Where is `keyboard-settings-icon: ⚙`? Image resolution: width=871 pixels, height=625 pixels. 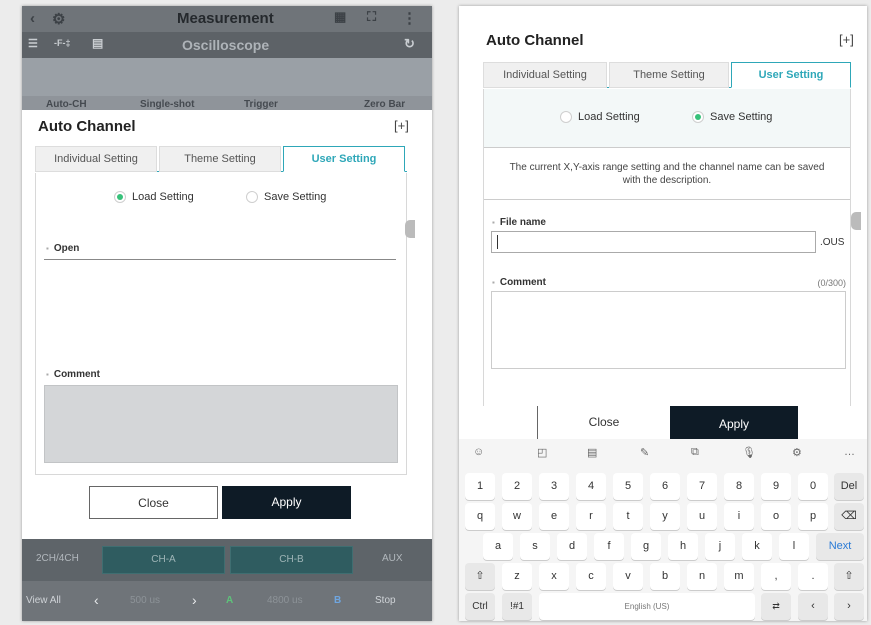
keyboard-settings-icon: ⚙ is located at coordinates (797, 452).